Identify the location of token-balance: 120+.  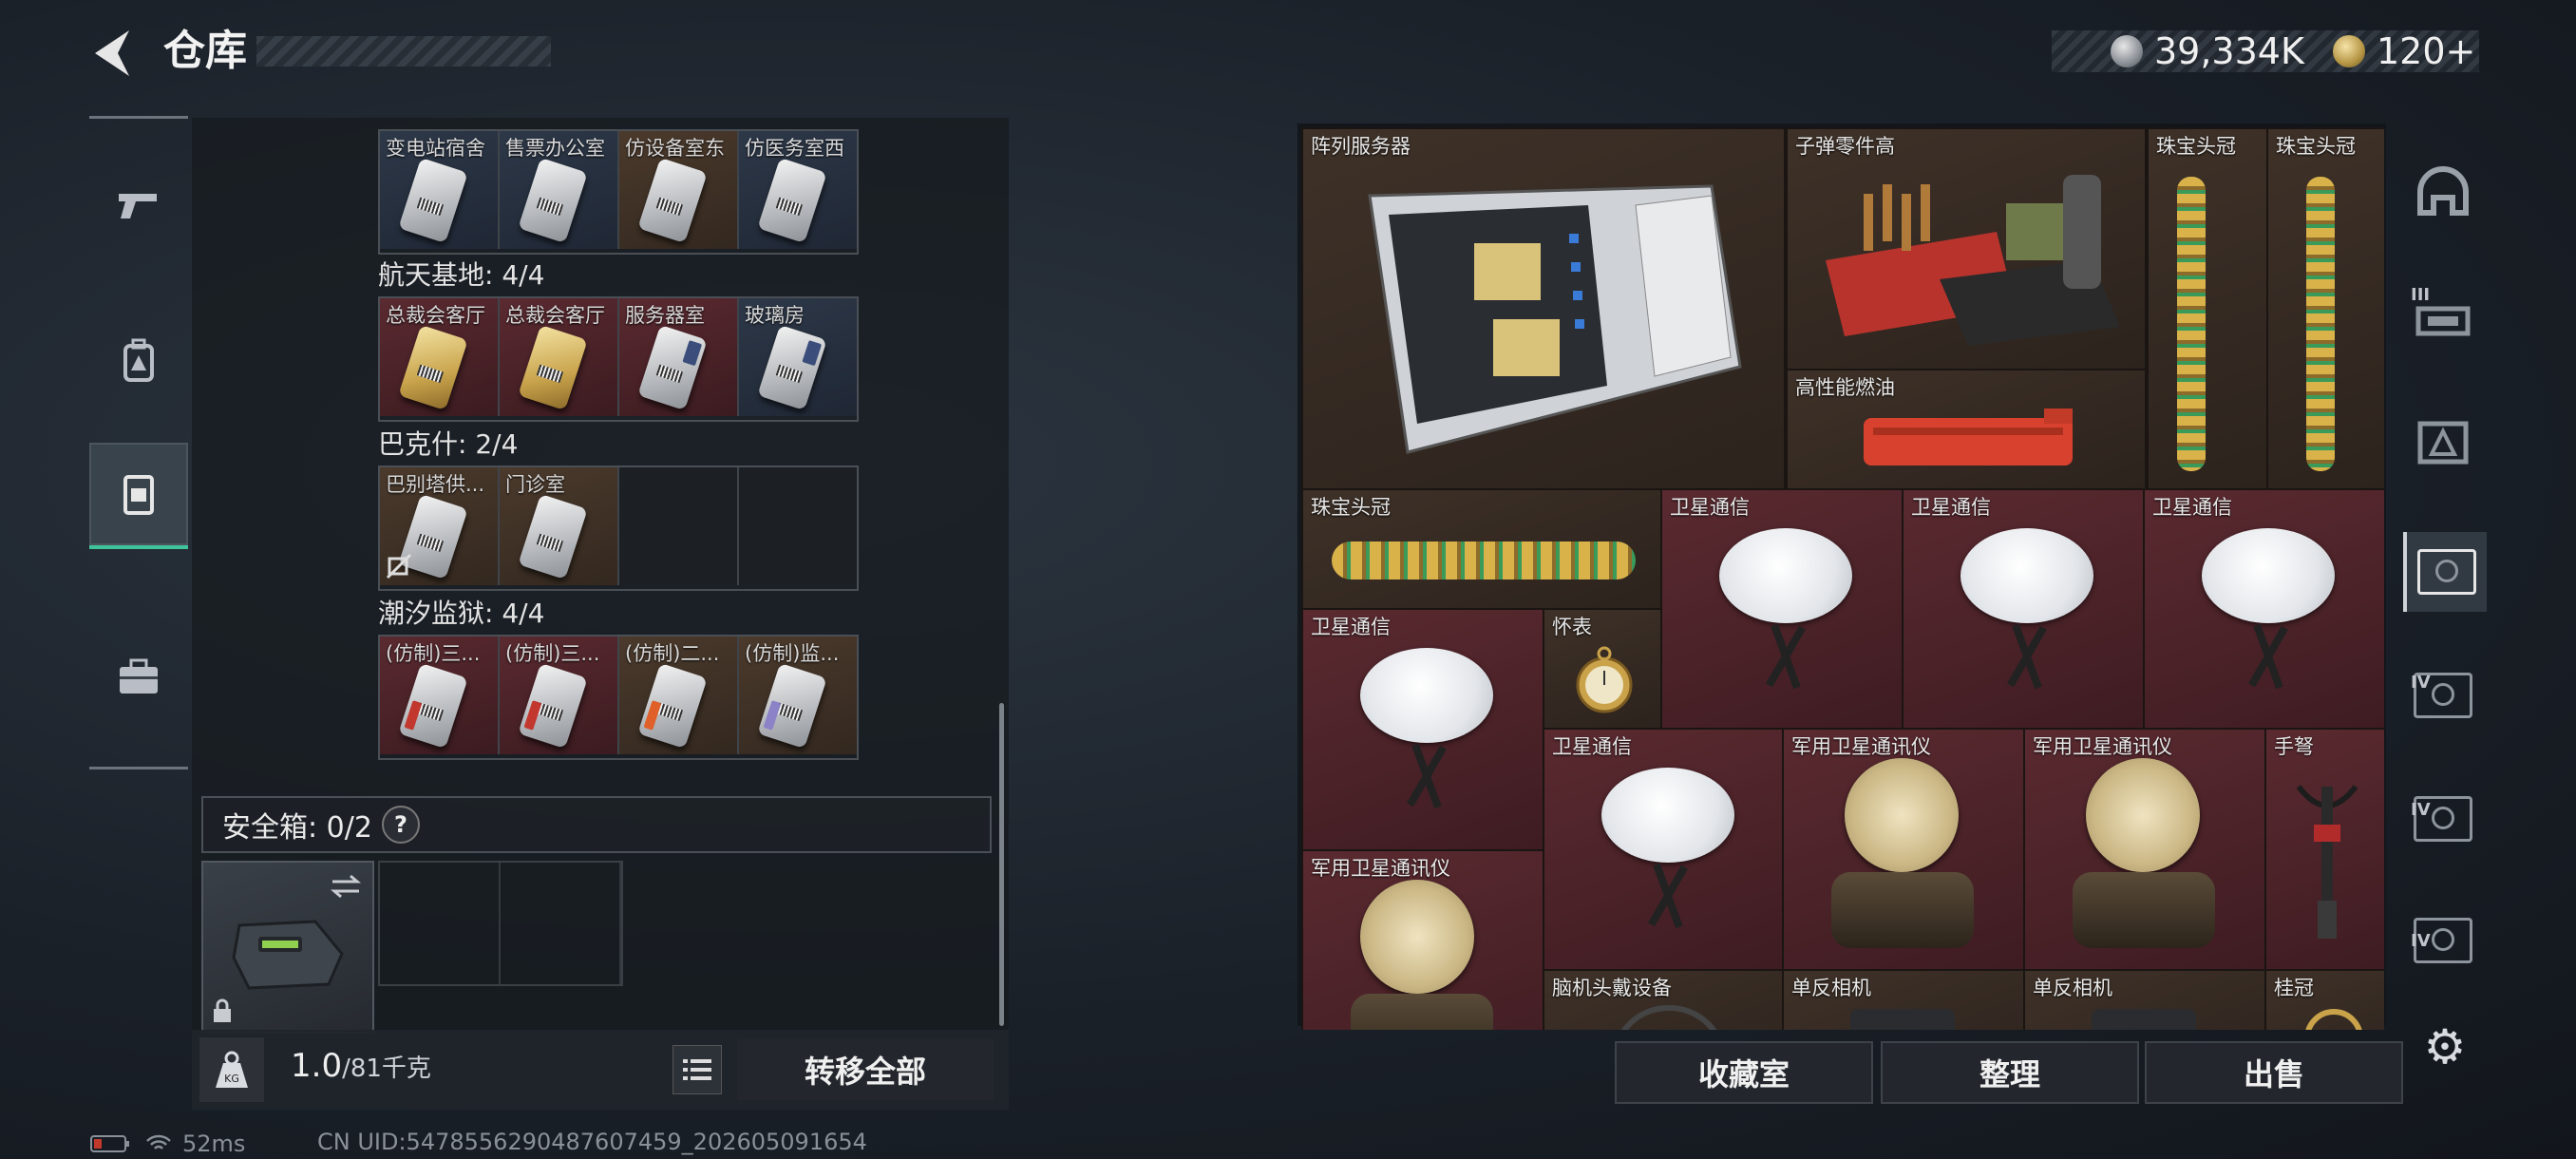
(2404, 51).